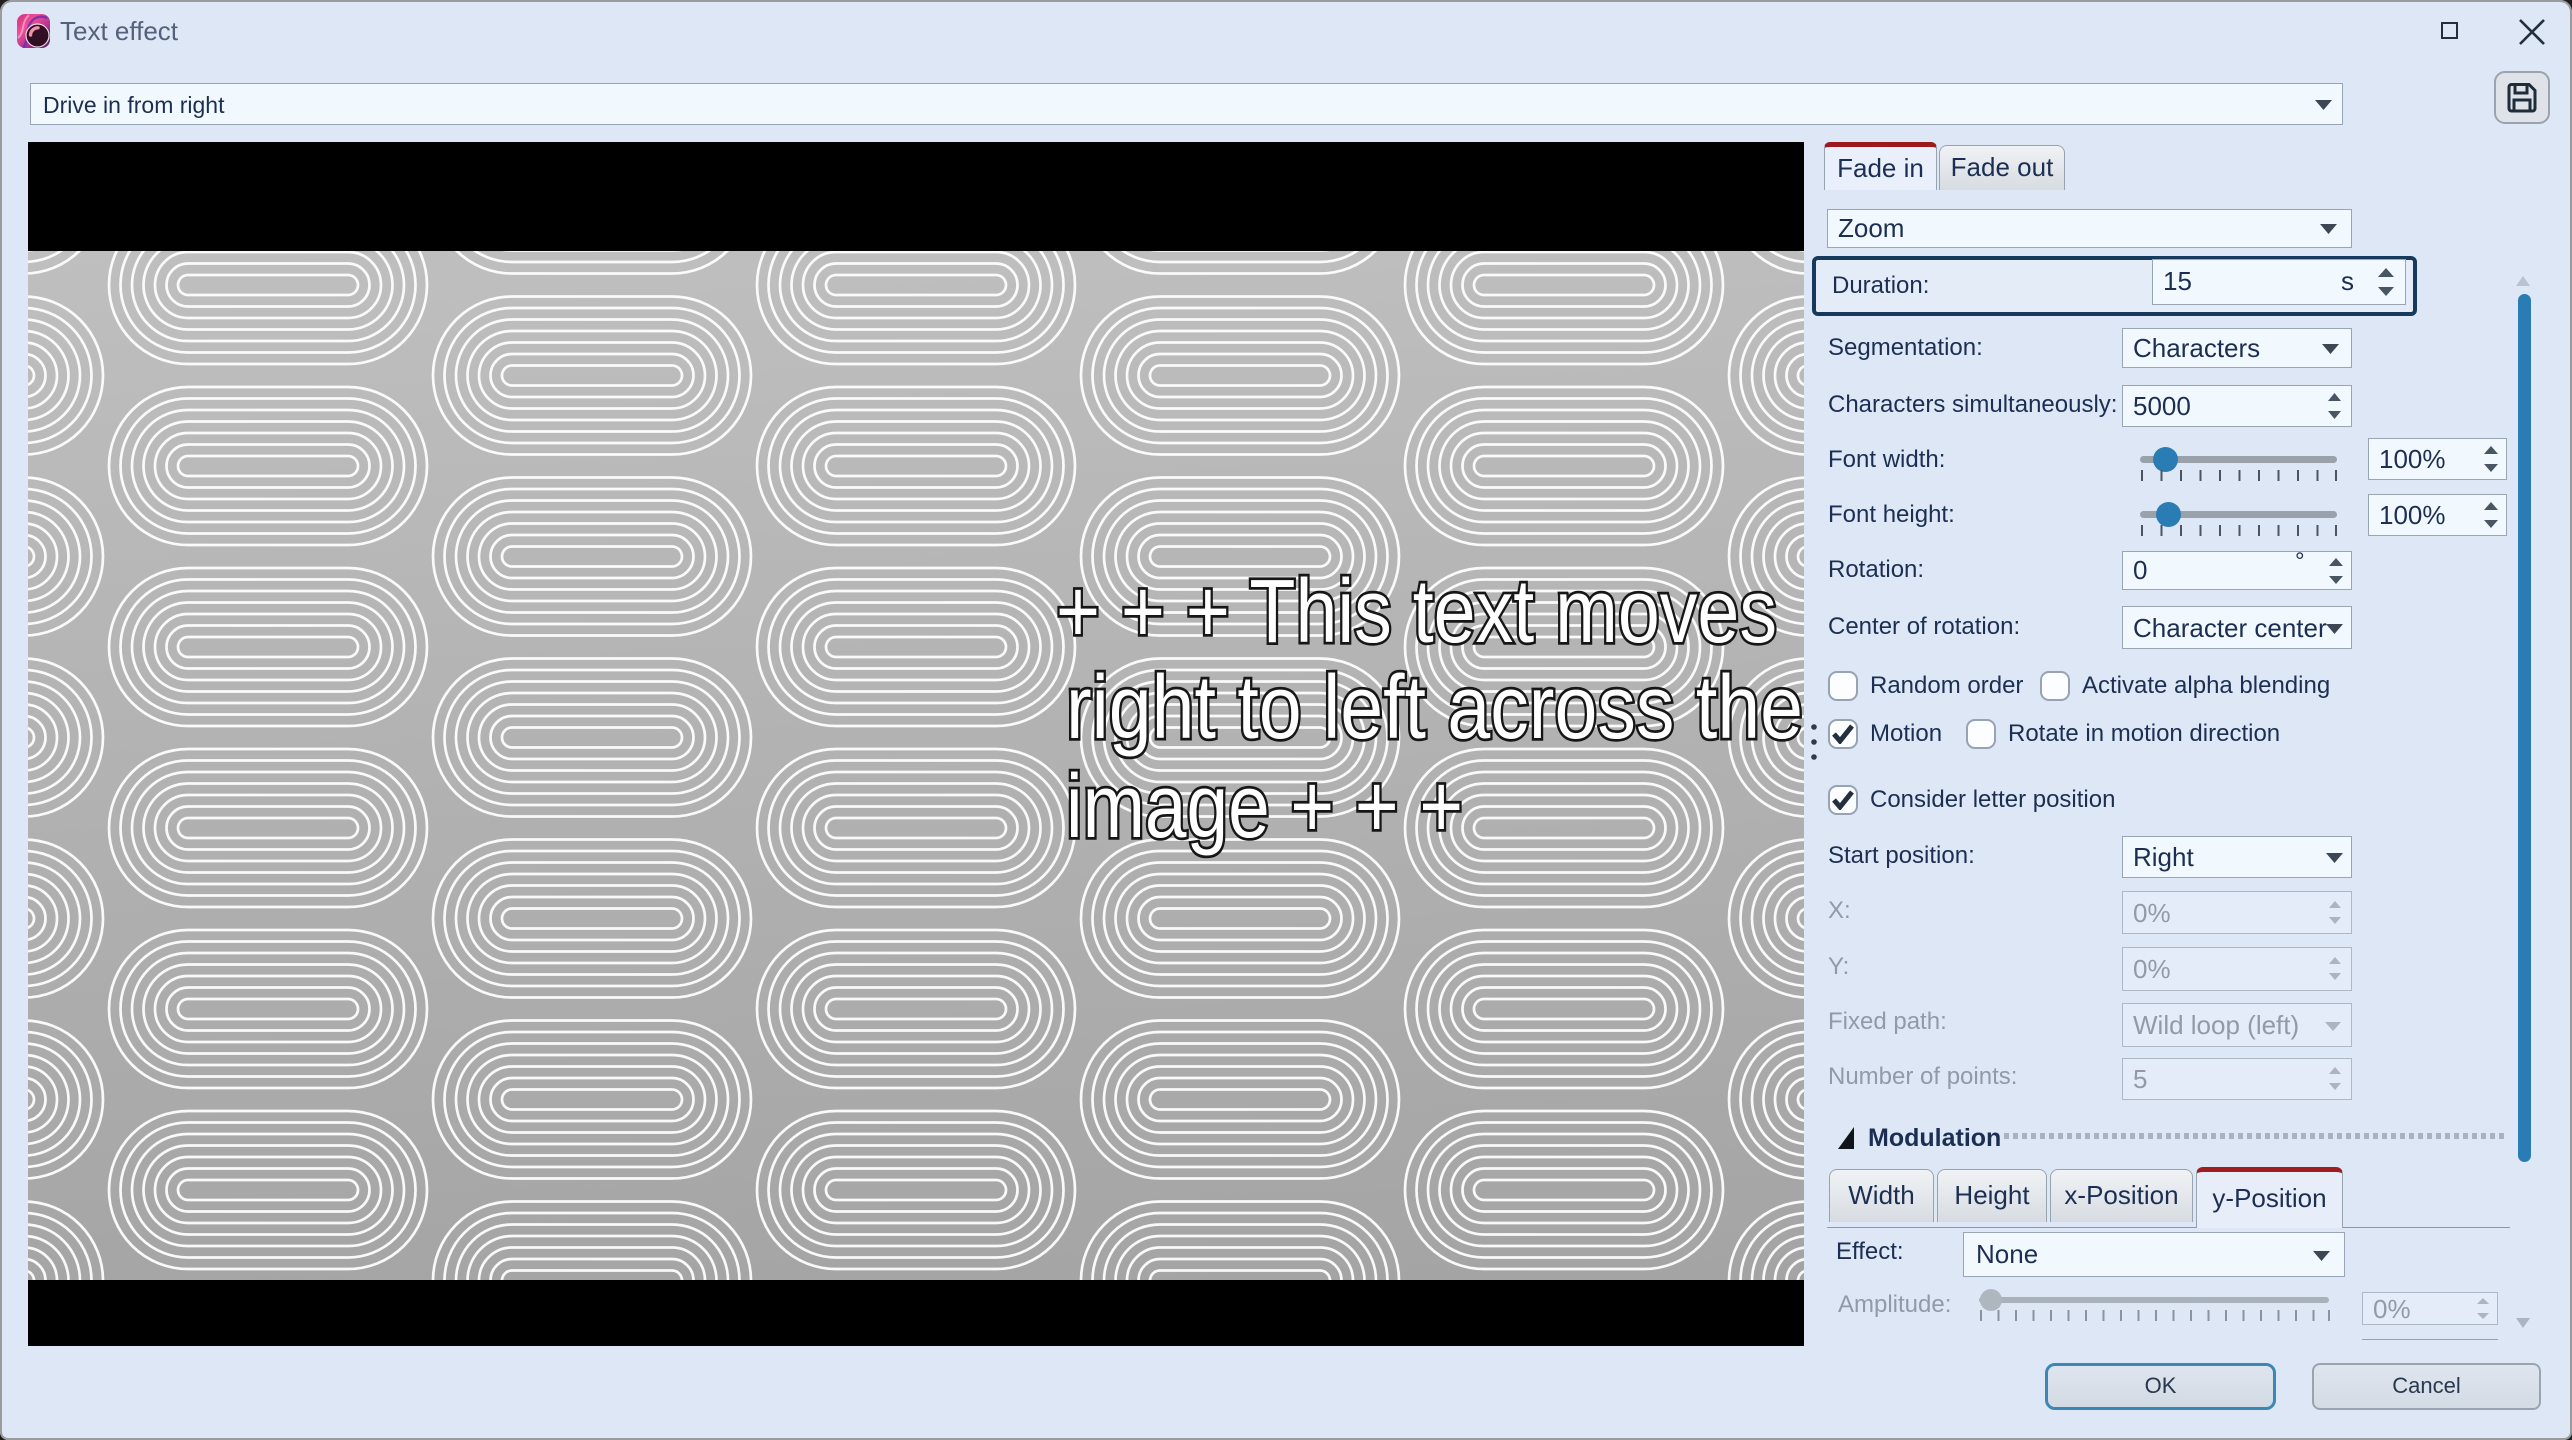  What do you see at coordinates (1434, 708) in the screenshot?
I see `svg-text: right to left across the` at bounding box center [1434, 708].